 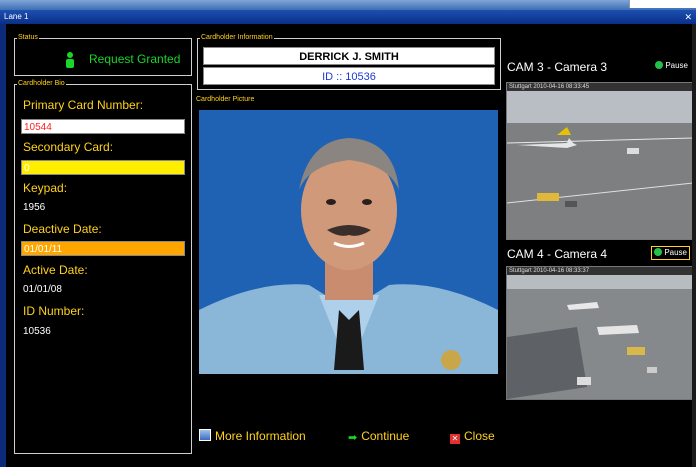 I want to click on bio-legend: Cardholder Bio, so click(x=41, y=83).